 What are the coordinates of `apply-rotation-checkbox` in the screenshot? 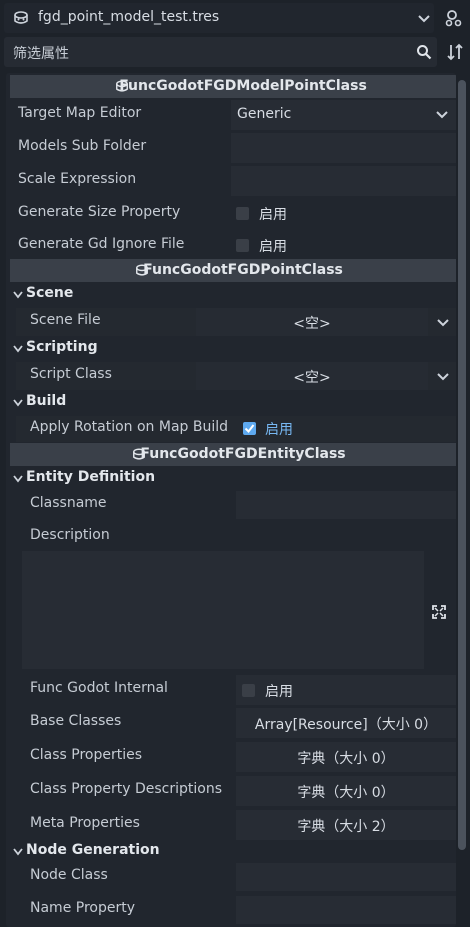 It's located at (249, 428).